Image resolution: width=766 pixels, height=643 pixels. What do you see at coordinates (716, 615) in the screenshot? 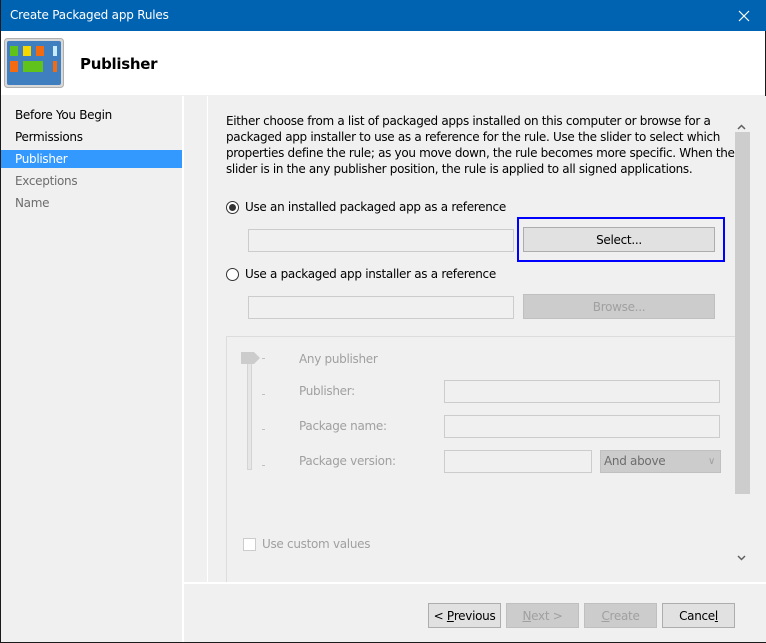
I see `cancel-accel: l` at bounding box center [716, 615].